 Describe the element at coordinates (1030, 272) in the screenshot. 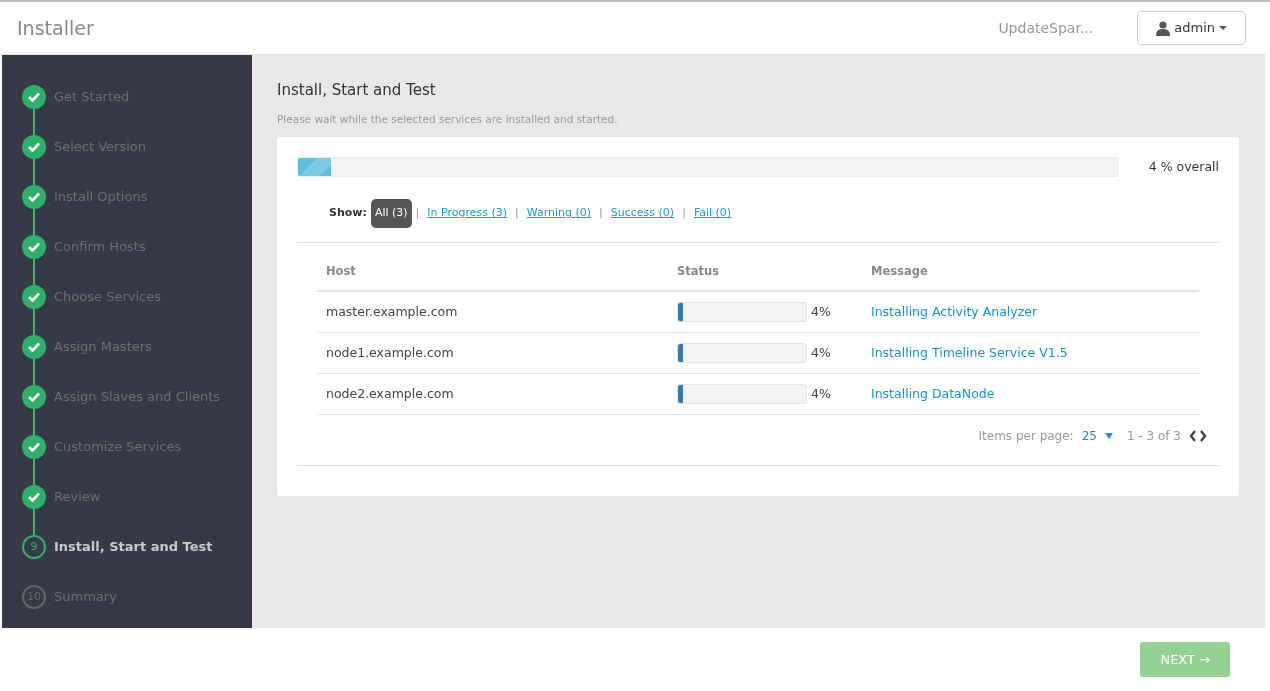

I see `column-header: Message` at that location.